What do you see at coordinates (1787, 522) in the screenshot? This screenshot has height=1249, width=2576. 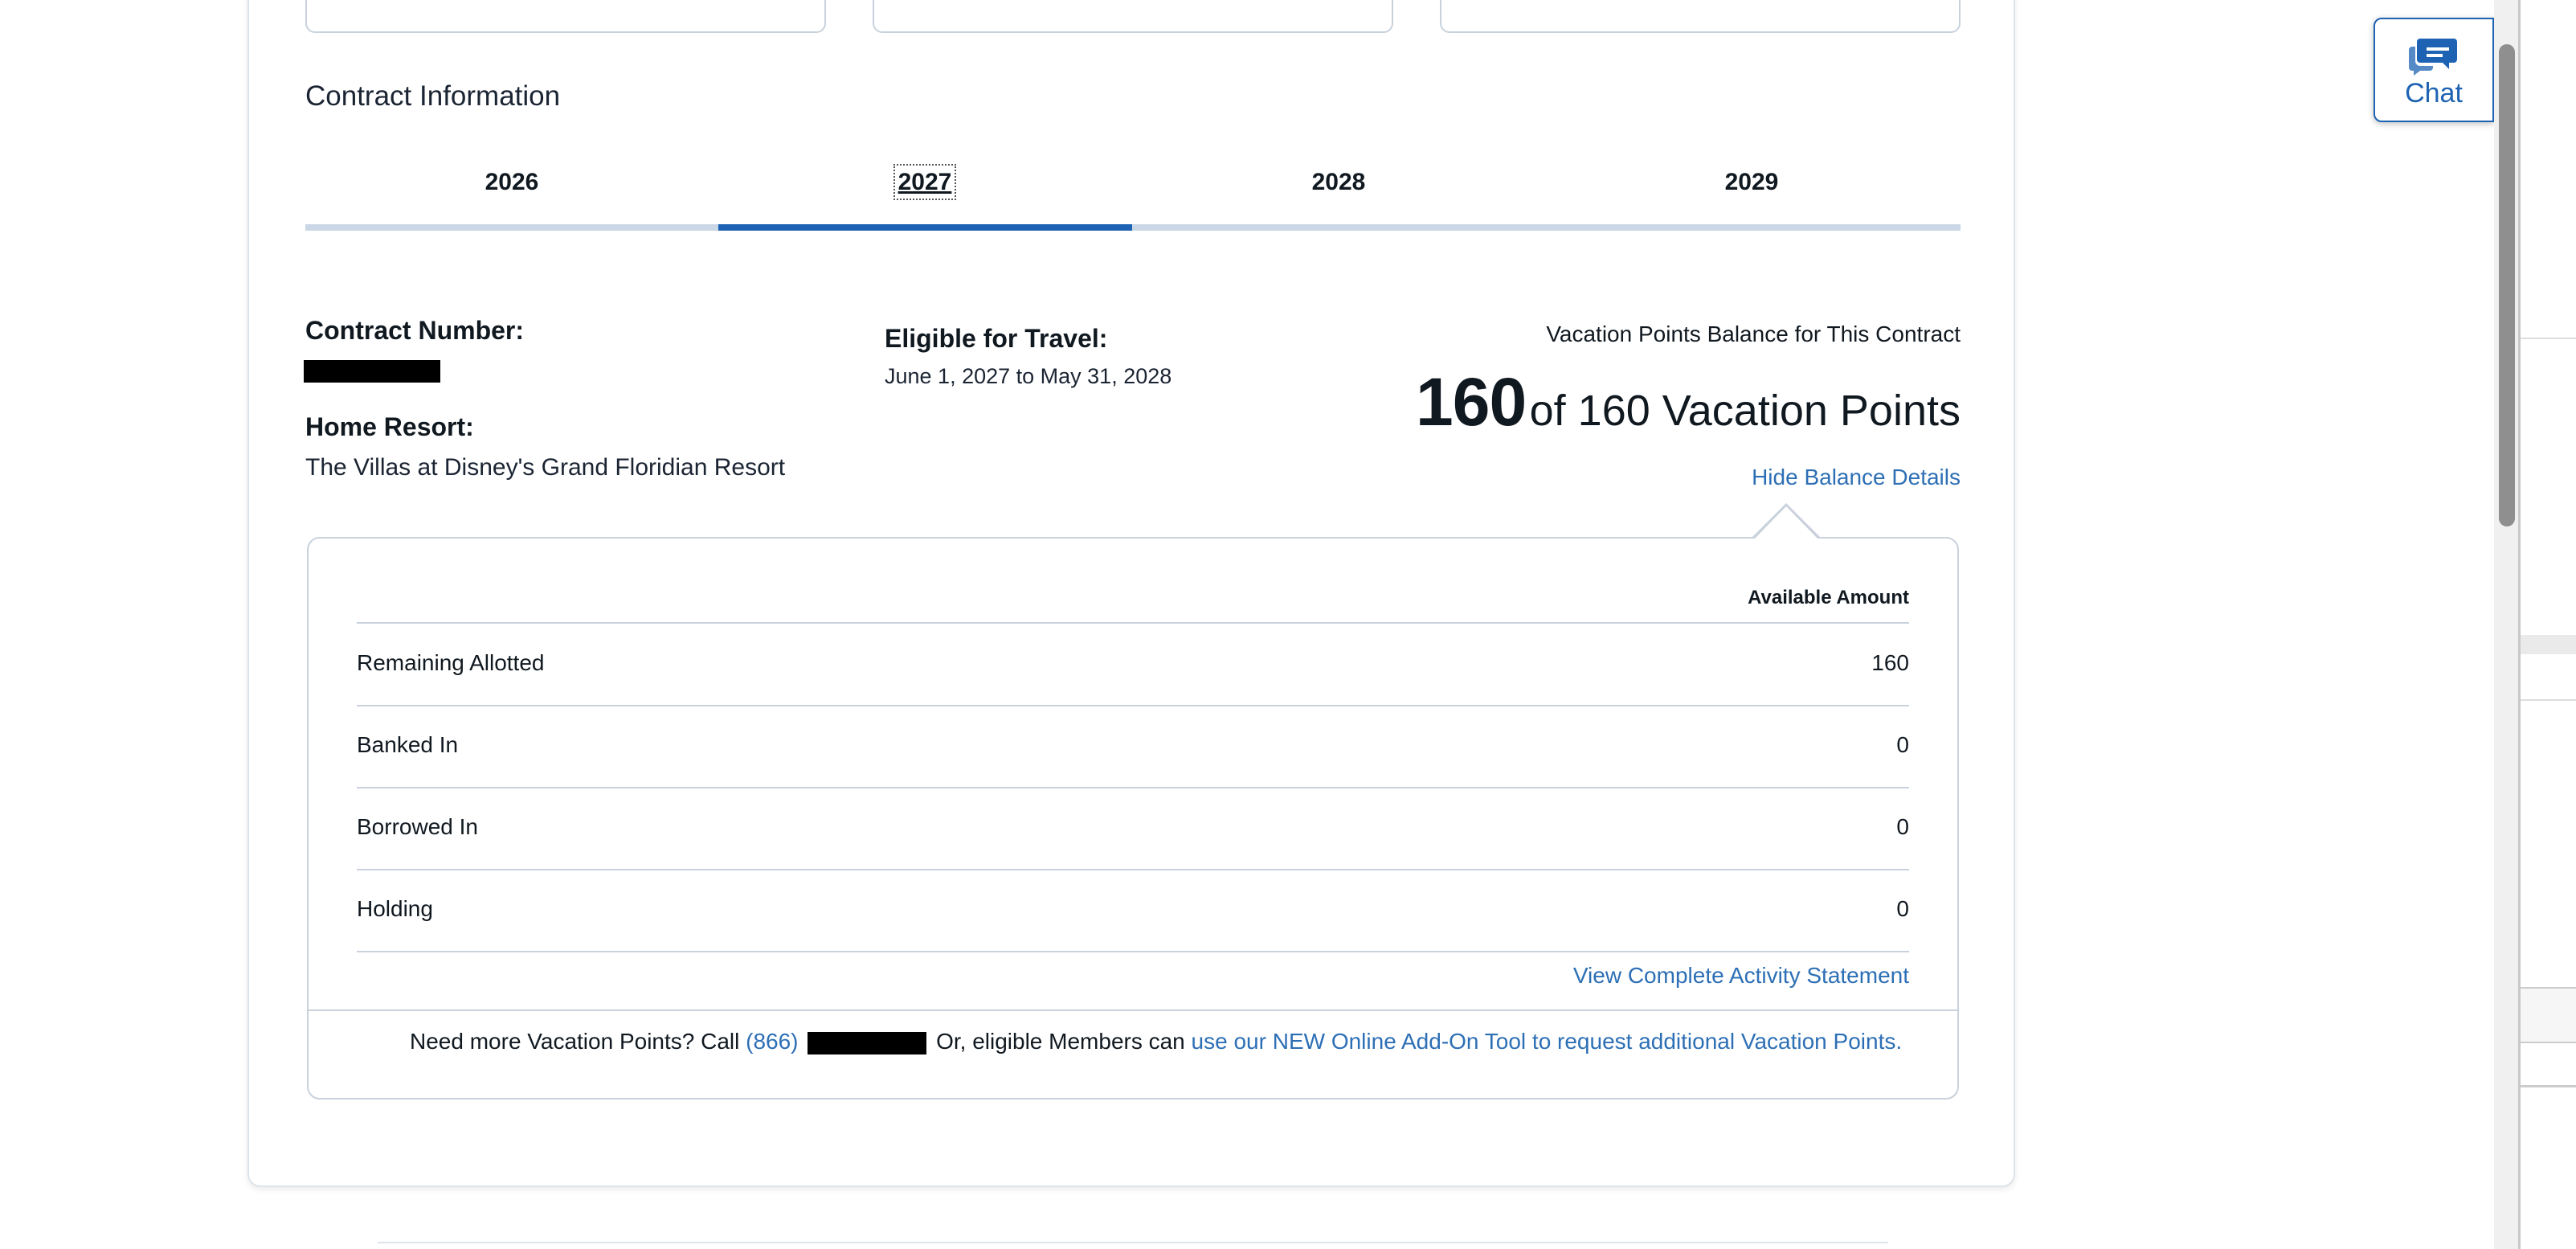 I see `panel-pointer-fill` at bounding box center [1787, 522].